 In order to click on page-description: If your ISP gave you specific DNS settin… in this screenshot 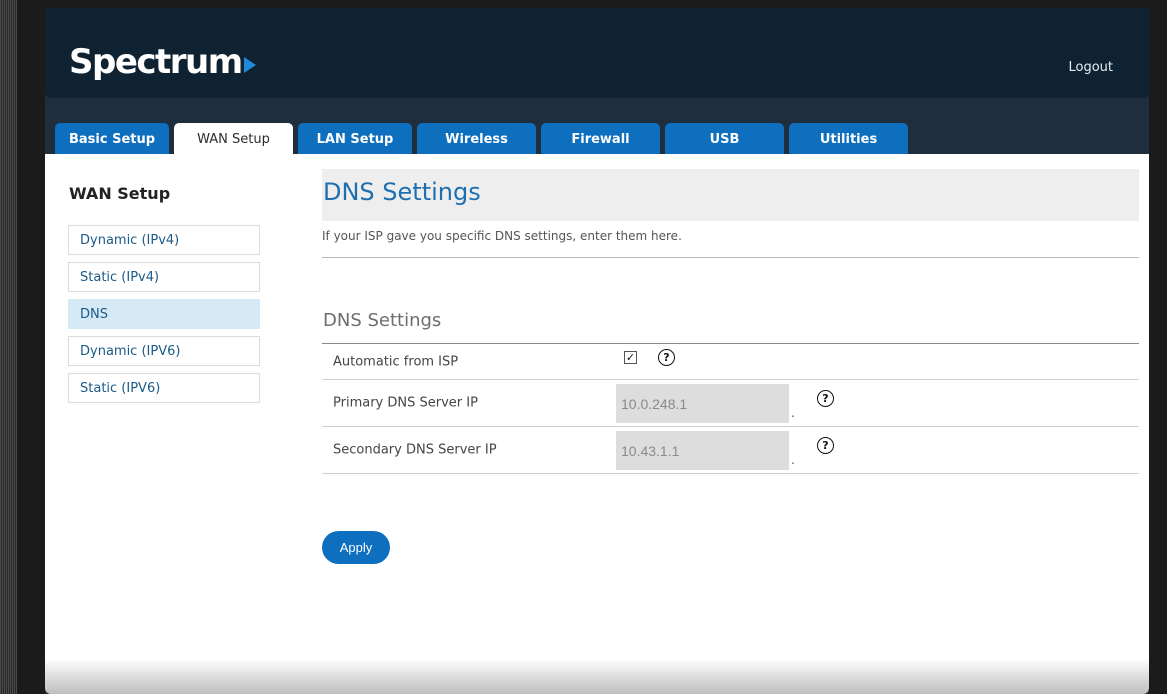, I will do `click(502, 236)`.